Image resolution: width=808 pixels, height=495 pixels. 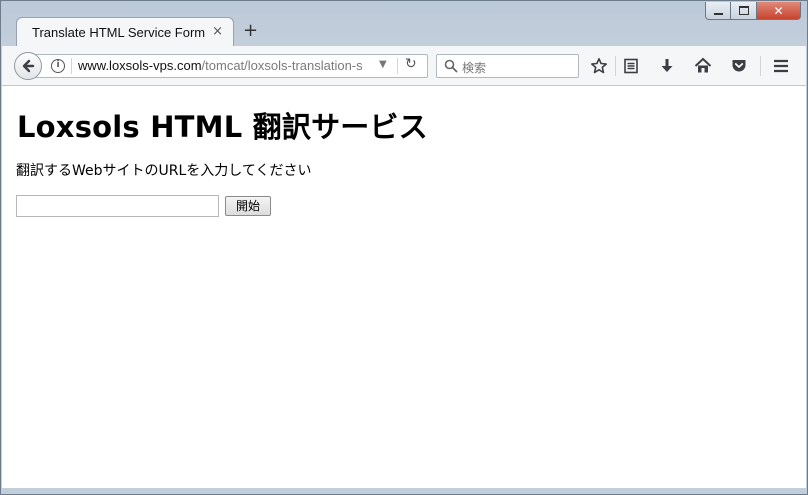 What do you see at coordinates (507, 66) in the screenshot?
I see `search-bar: 検索` at bounding box center [507, 66].